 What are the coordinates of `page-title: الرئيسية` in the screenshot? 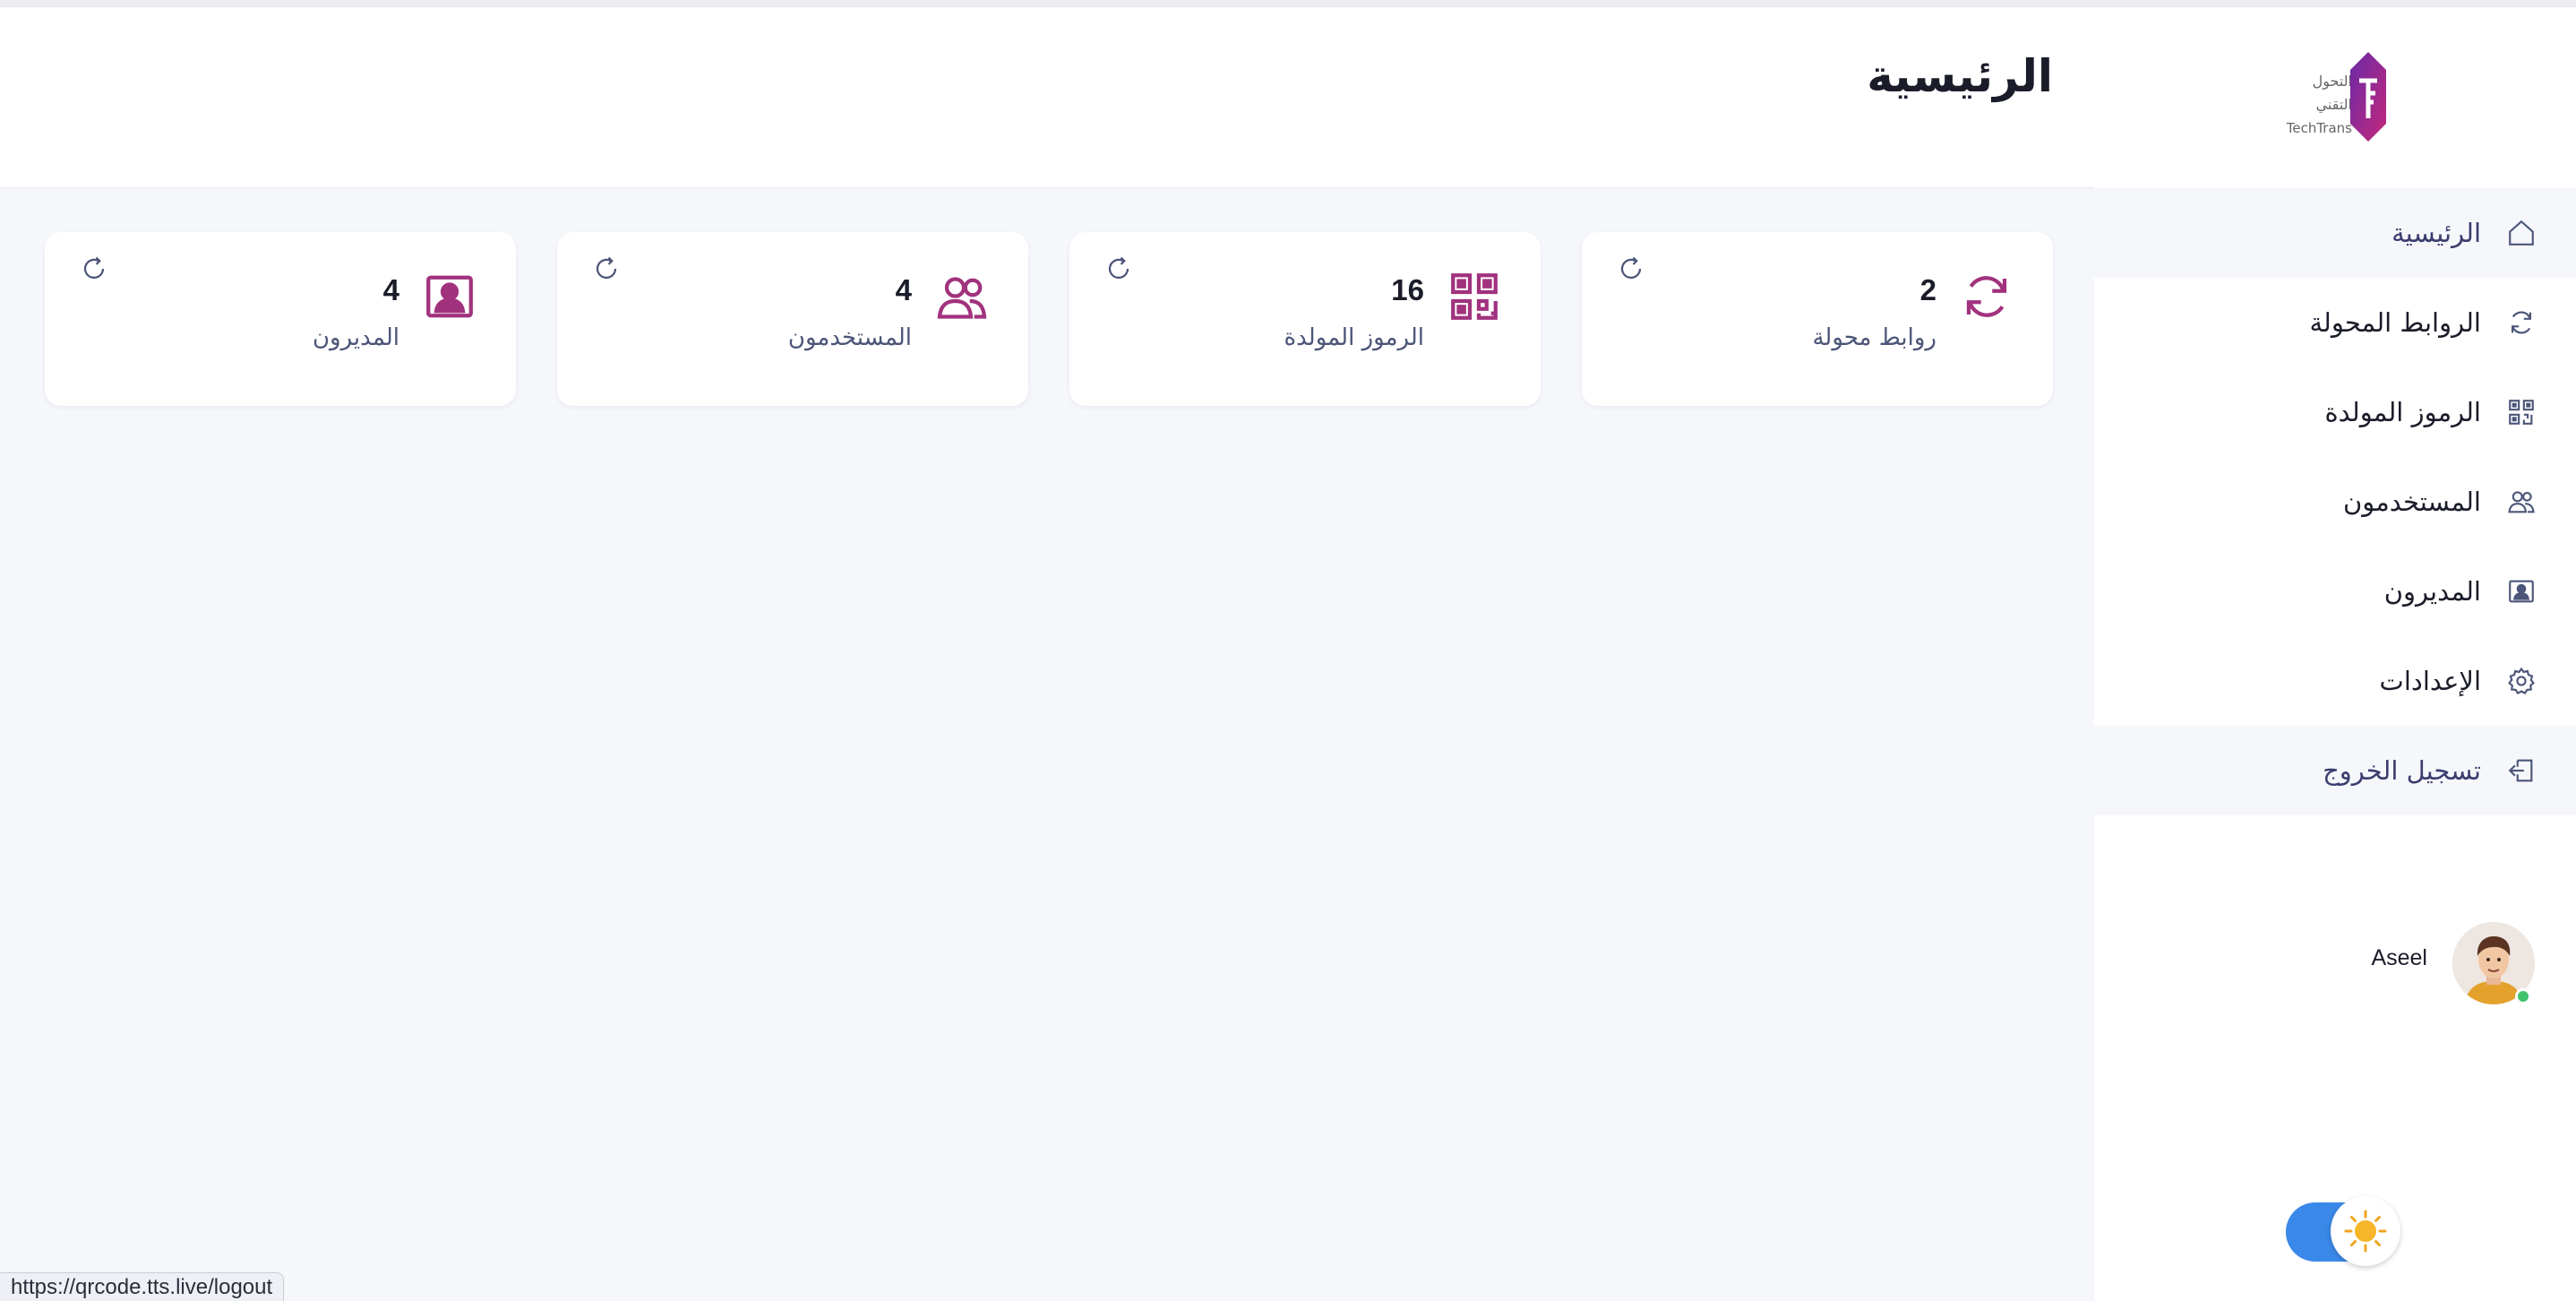 It's located at (1960, 76).